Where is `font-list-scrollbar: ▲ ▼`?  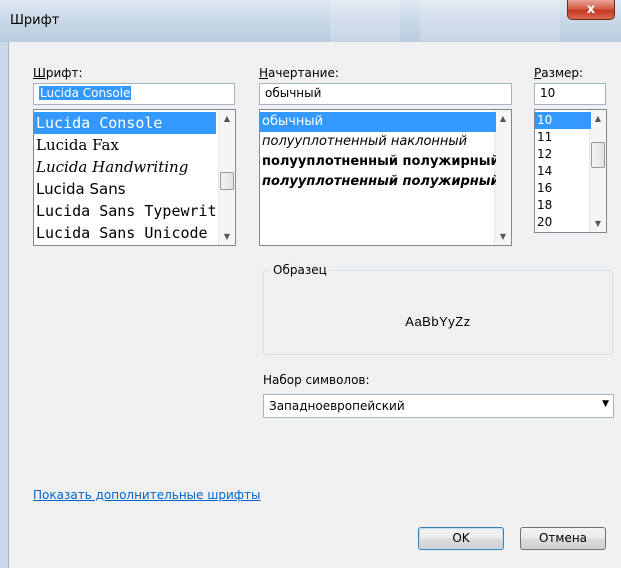
font-list-scrollbar: ▲ ▼ is located at coordinates (226, 177).